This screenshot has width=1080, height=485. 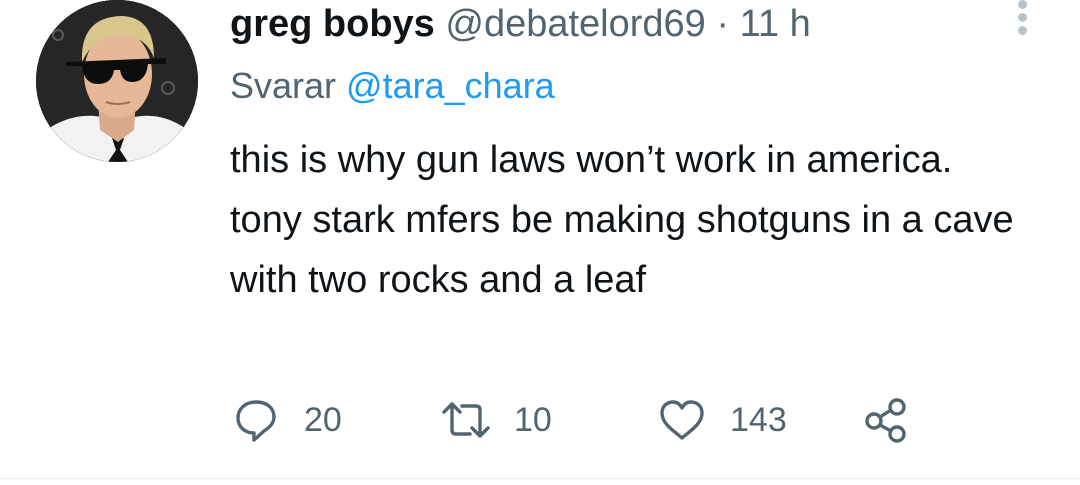 What do you see at coordinates (256, 421) in the screenshot?
I see `speech-bubble-icon` at bounding box center [256, 421].